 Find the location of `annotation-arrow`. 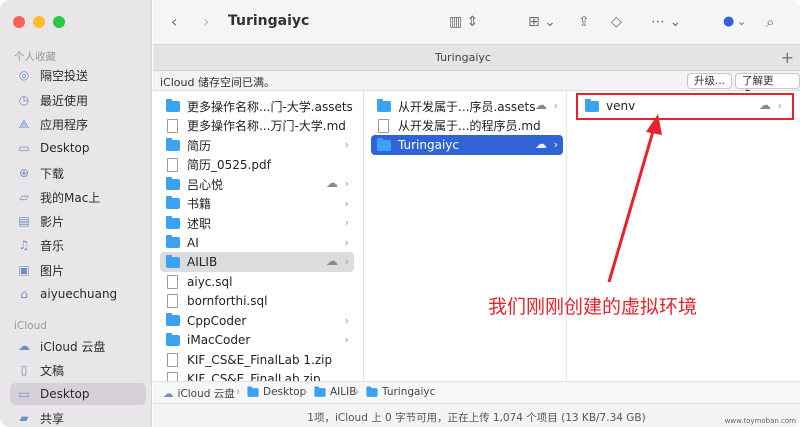

annotation-arrow is located at coordinates (634, 198).